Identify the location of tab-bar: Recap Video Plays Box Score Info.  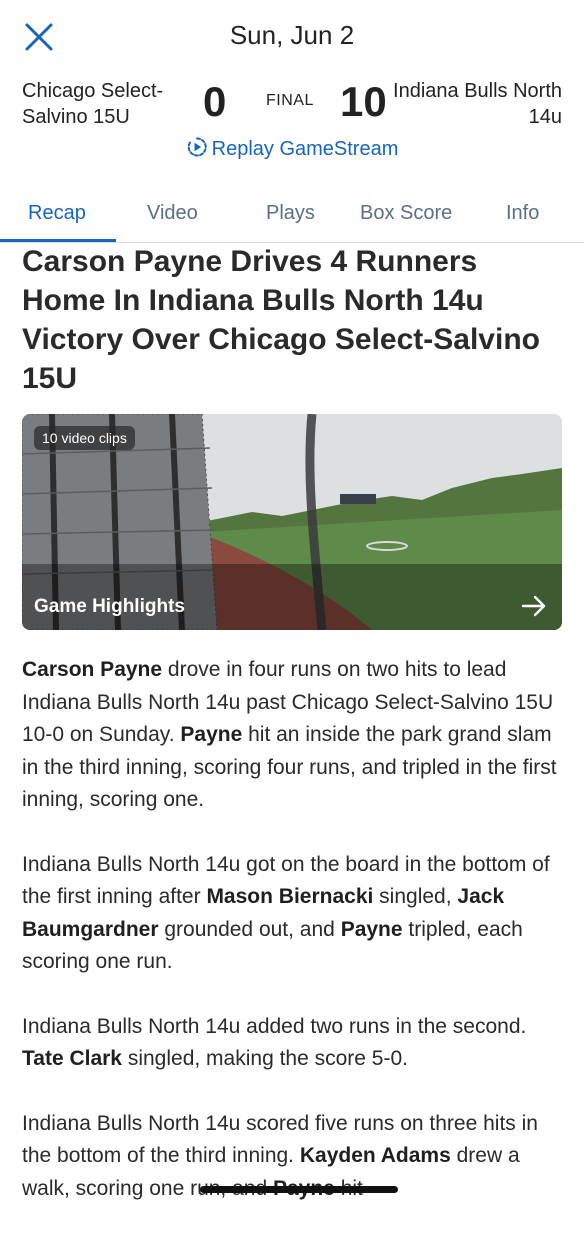
(292, 215).